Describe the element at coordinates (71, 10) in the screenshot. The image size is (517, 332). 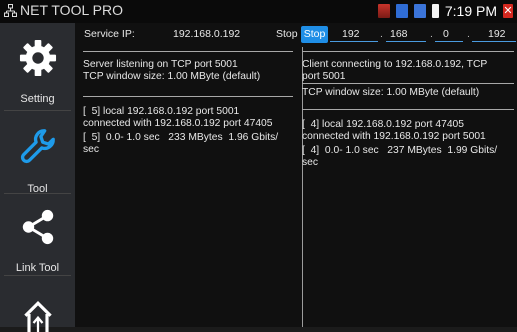
I see `app-title: NET TOOL PRO` at that location.